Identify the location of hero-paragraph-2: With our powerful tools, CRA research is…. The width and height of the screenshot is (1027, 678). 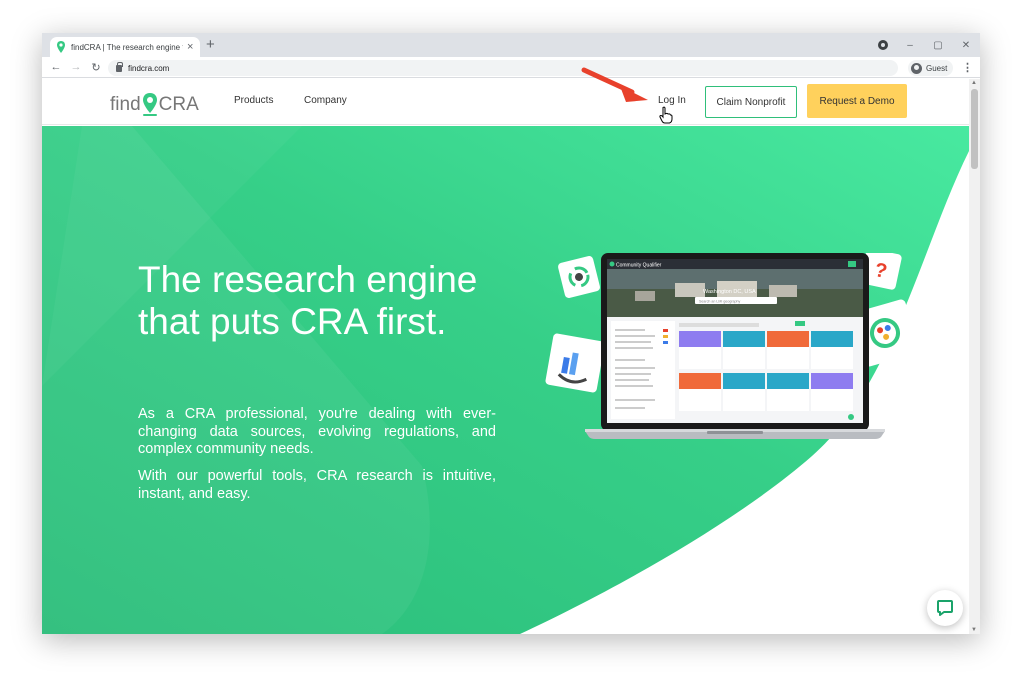
(317, 485).